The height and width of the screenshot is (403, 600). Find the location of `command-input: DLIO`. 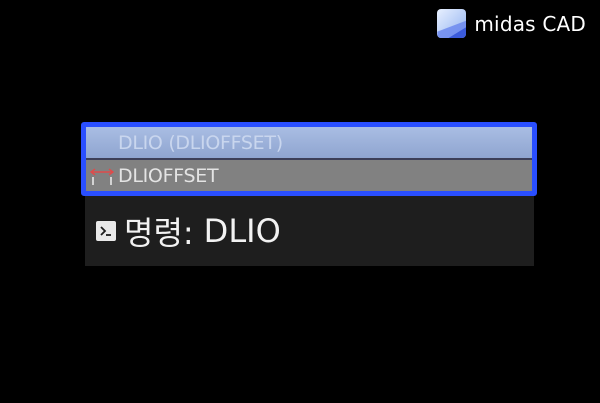

command-input: DLIO is located at coordinates (242, 231).